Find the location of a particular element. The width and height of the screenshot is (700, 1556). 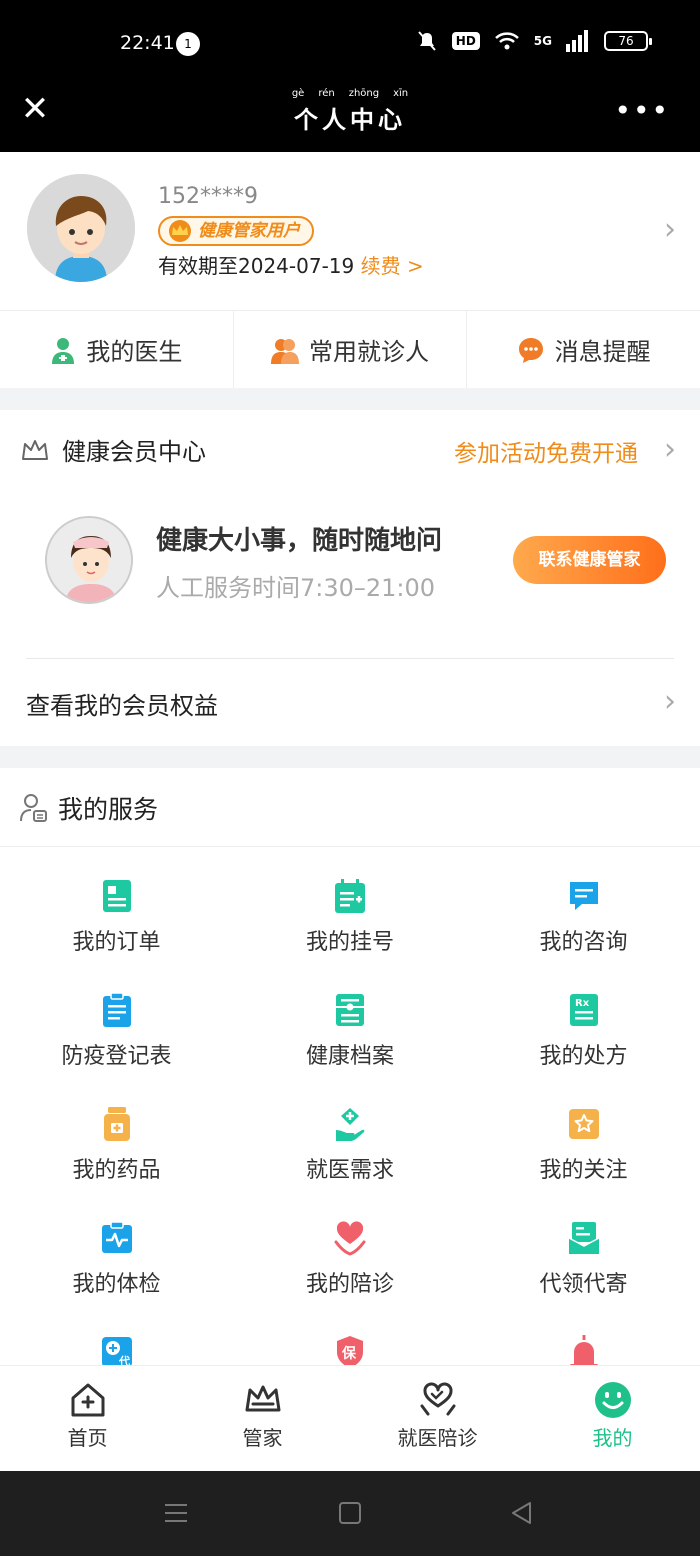

mail-icon is located at coordinates (583, 1238).